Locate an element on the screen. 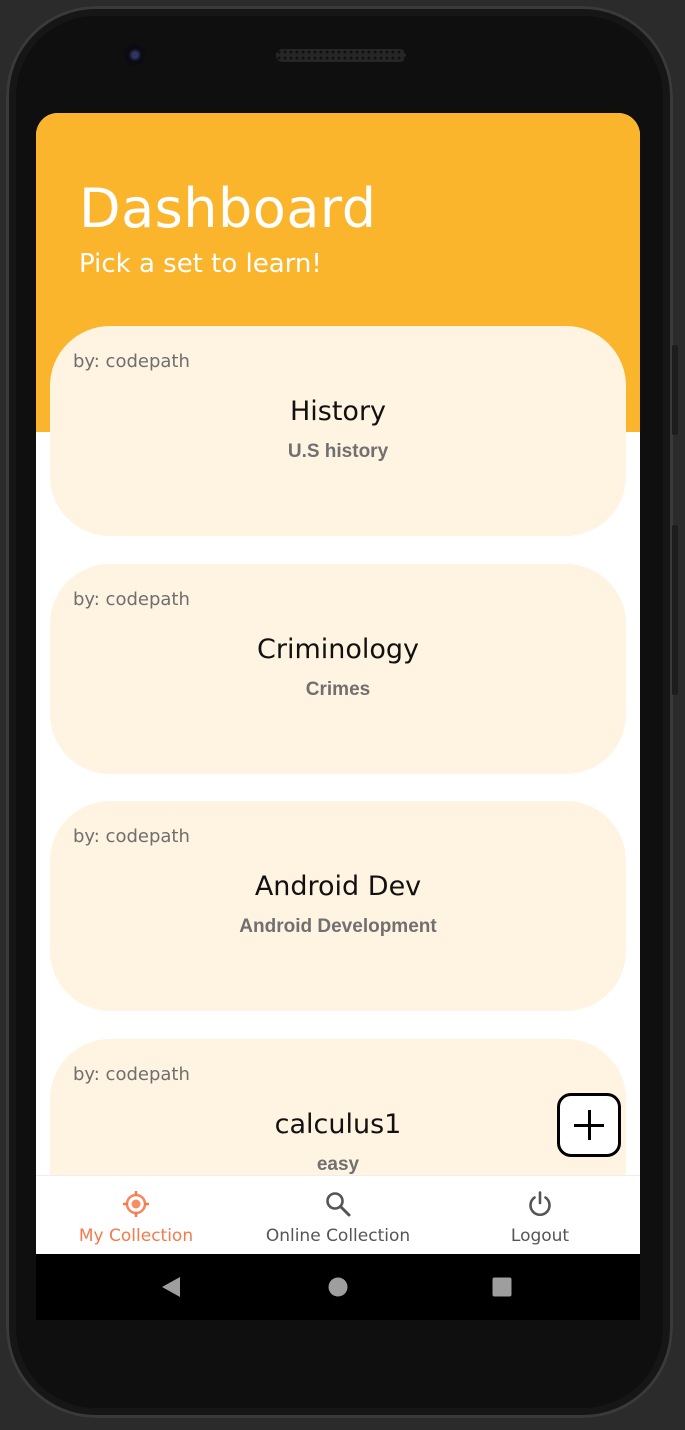 The height and width of the screenshot is (1430, 685). add-set-button is located at coordinates (589, 1125).